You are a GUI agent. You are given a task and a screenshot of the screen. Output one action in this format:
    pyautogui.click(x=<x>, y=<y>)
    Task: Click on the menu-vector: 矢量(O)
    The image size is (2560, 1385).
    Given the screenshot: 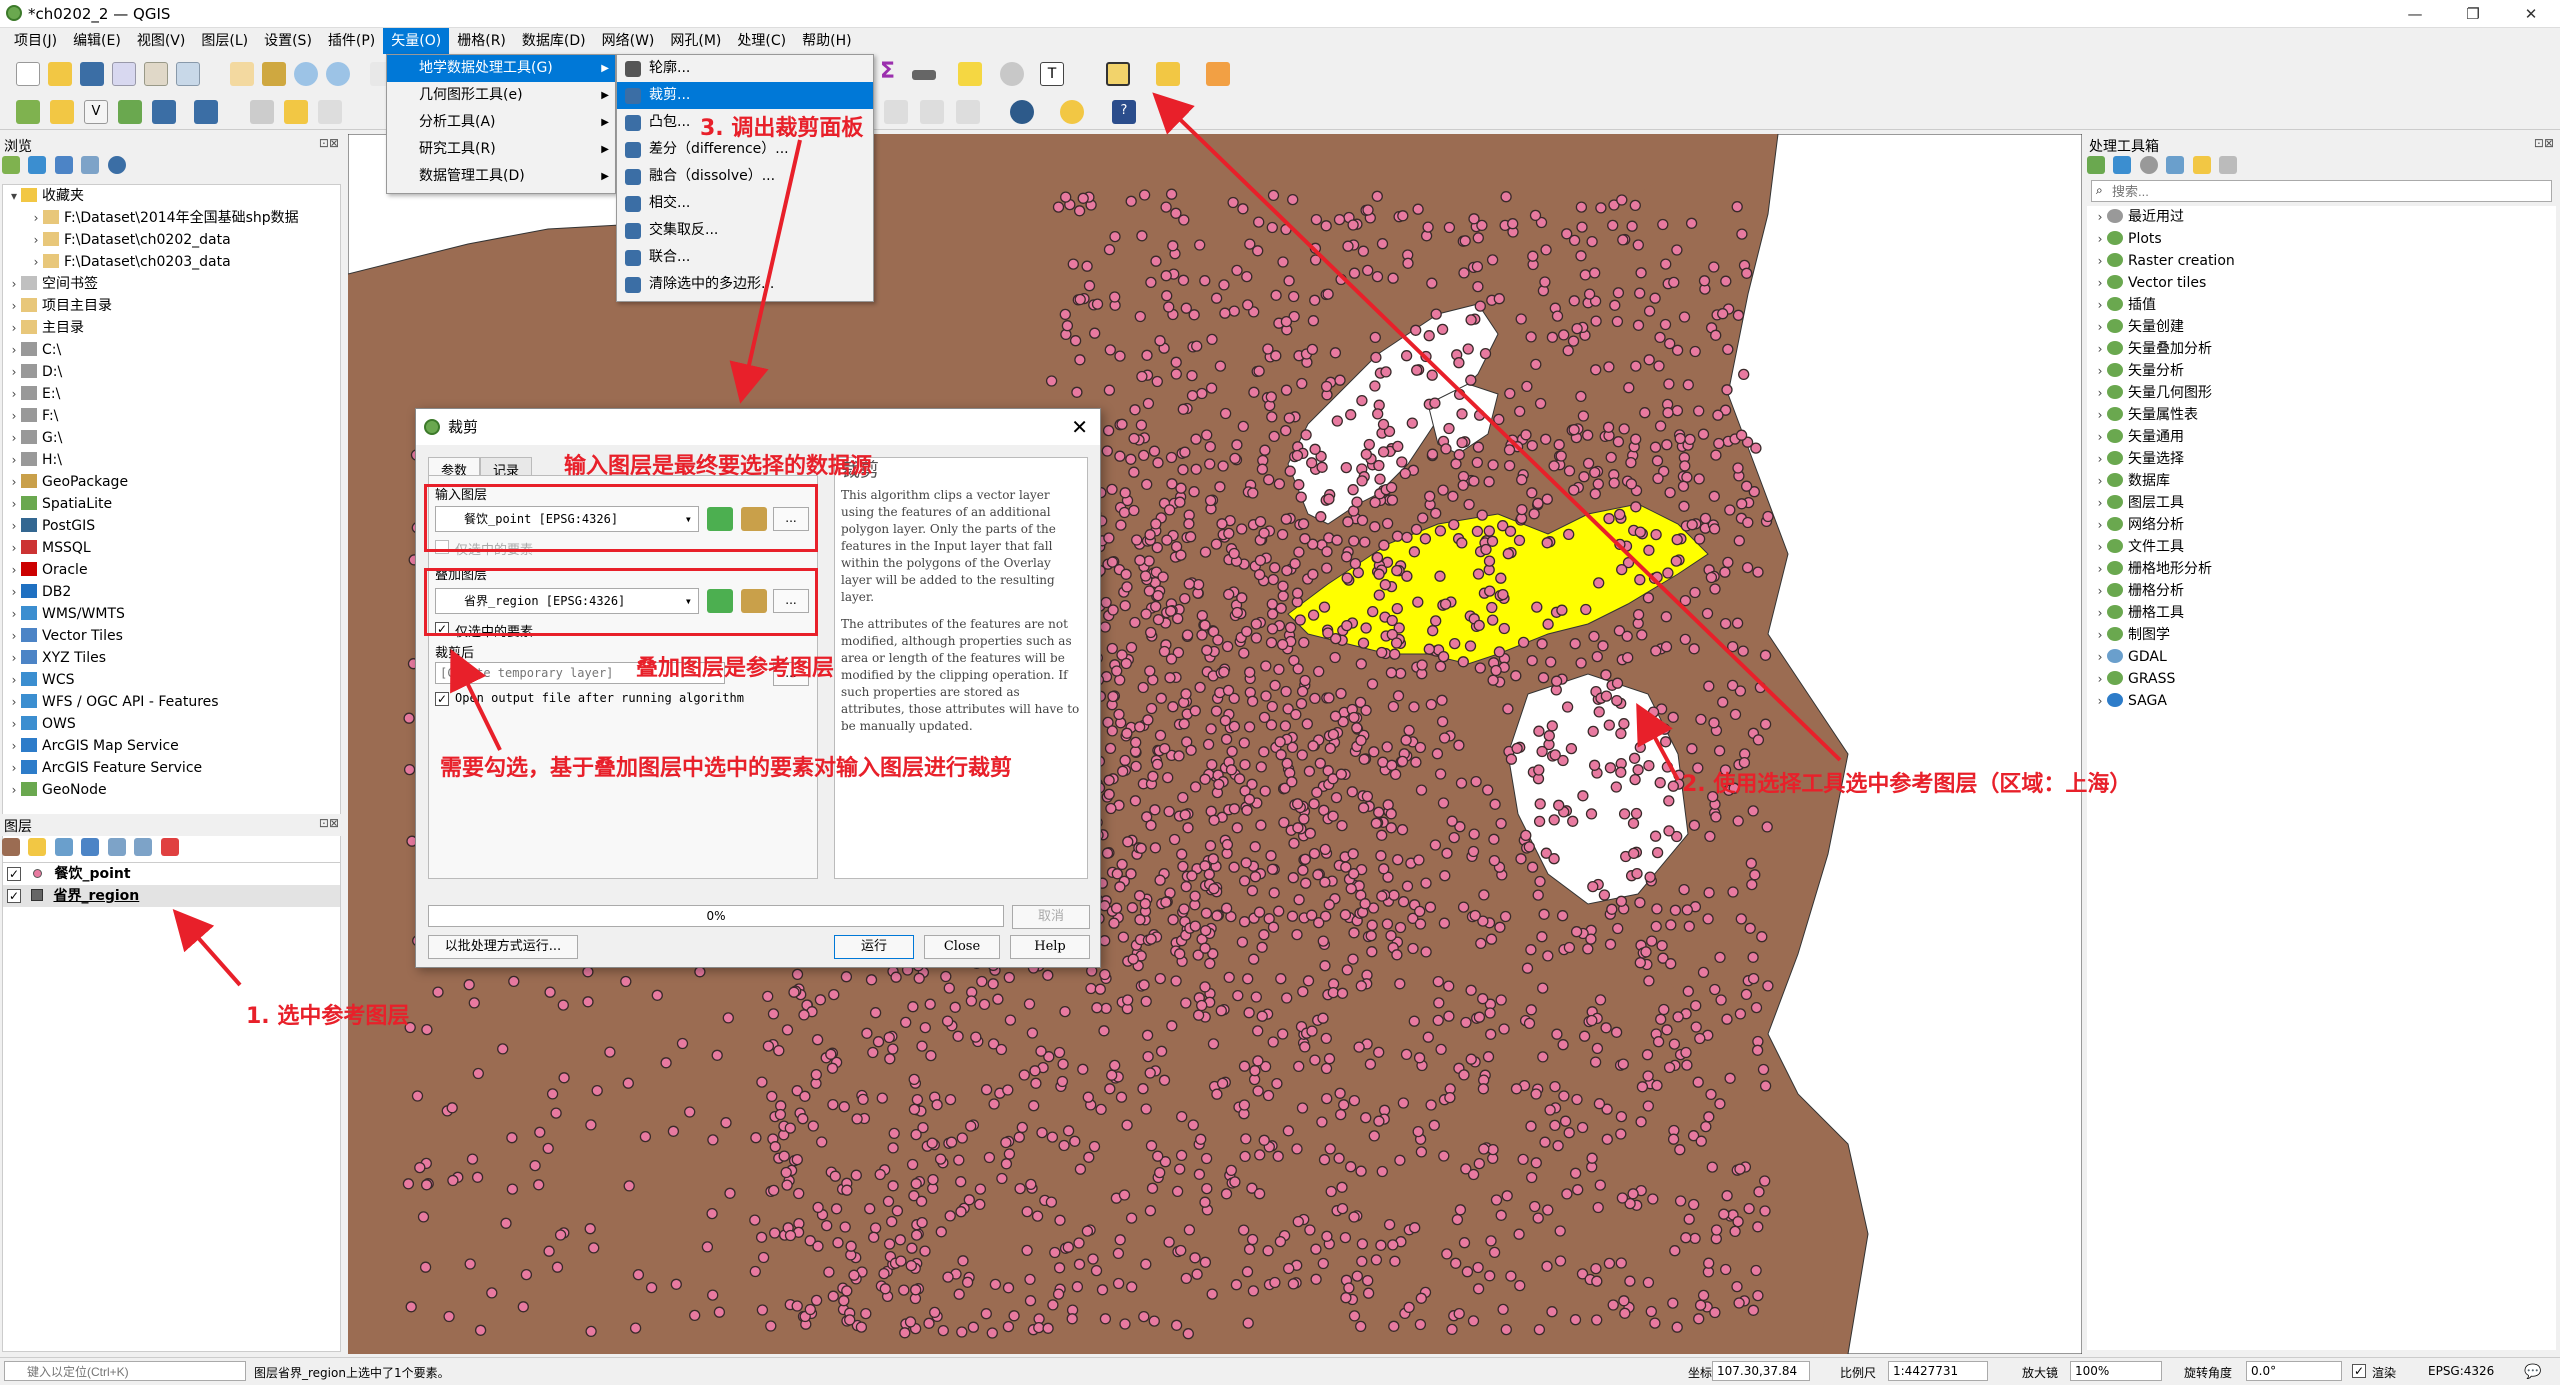 What is the action you would take?
    pyautogui.click(x=416, y=41)
    